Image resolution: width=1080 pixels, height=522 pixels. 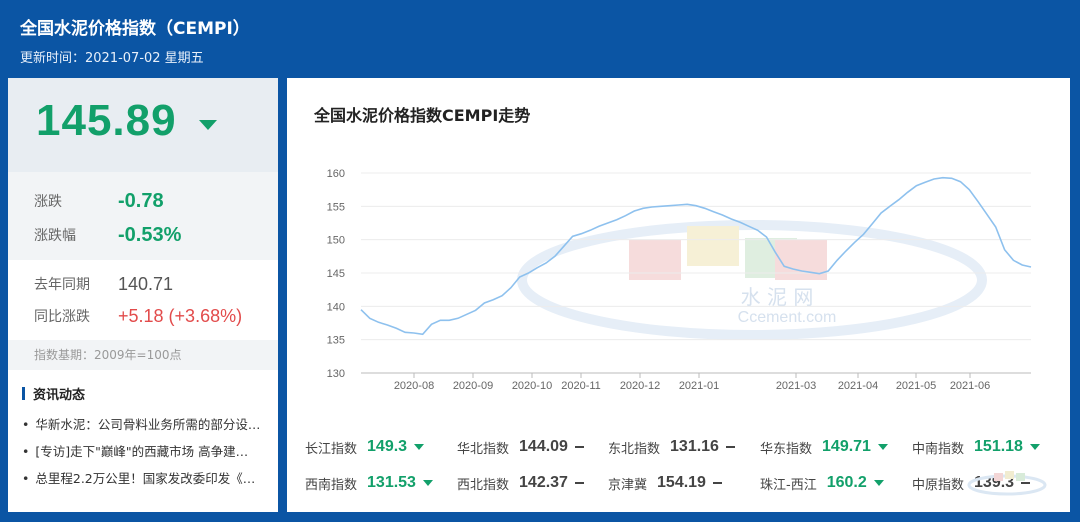 I want to click on news-title: 资讯动态, so click(x=59, y=395).